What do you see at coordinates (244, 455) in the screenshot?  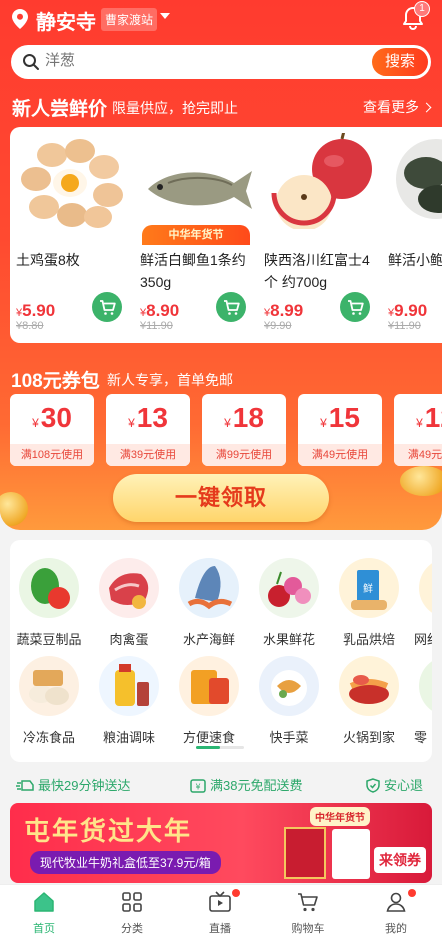 I see `coupon-condition: 满99元使用` at bounding box center [244, 455].